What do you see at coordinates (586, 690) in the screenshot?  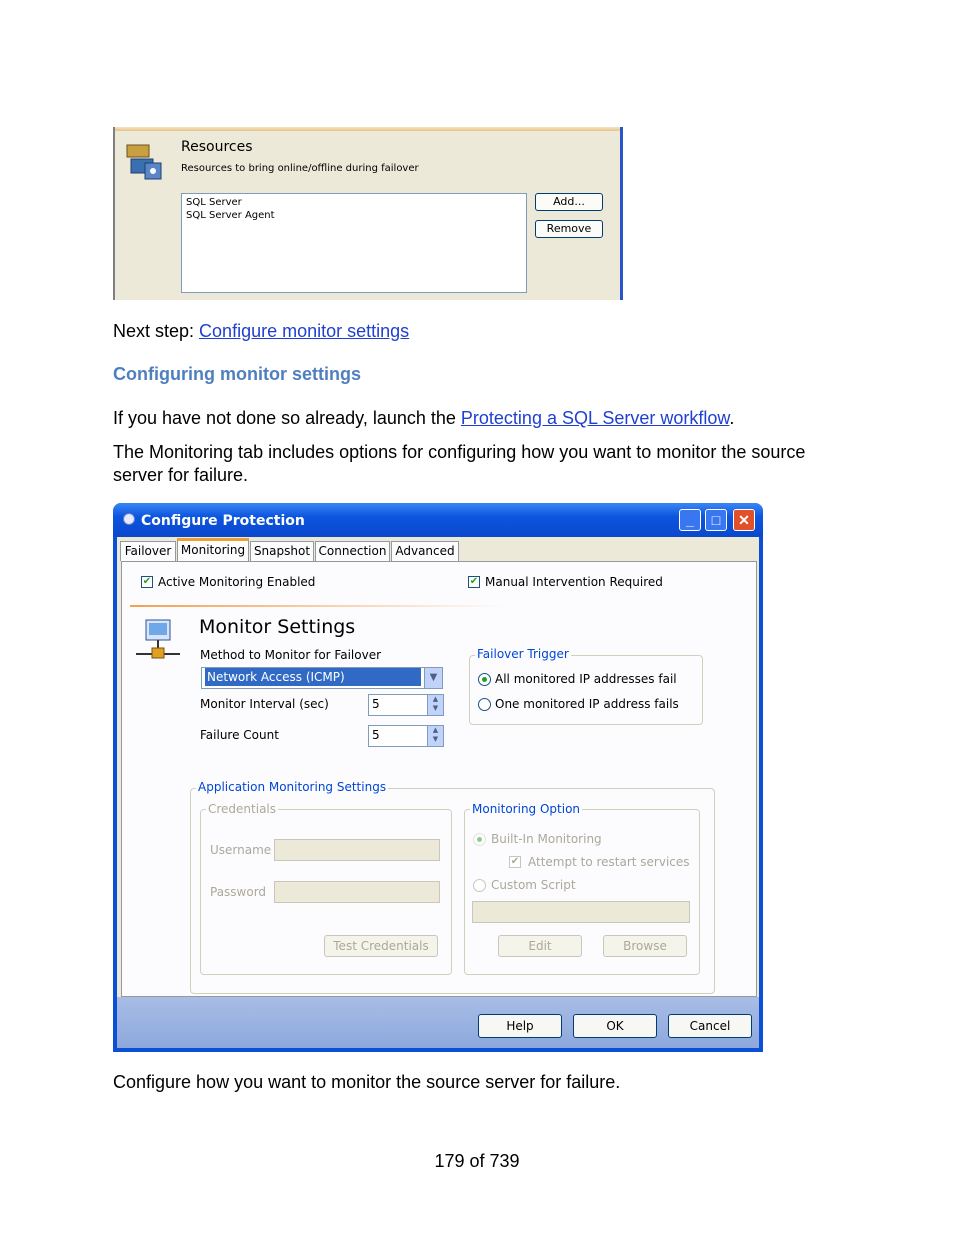 I see `failover-trigger-group` at bounding box center [586, 690].